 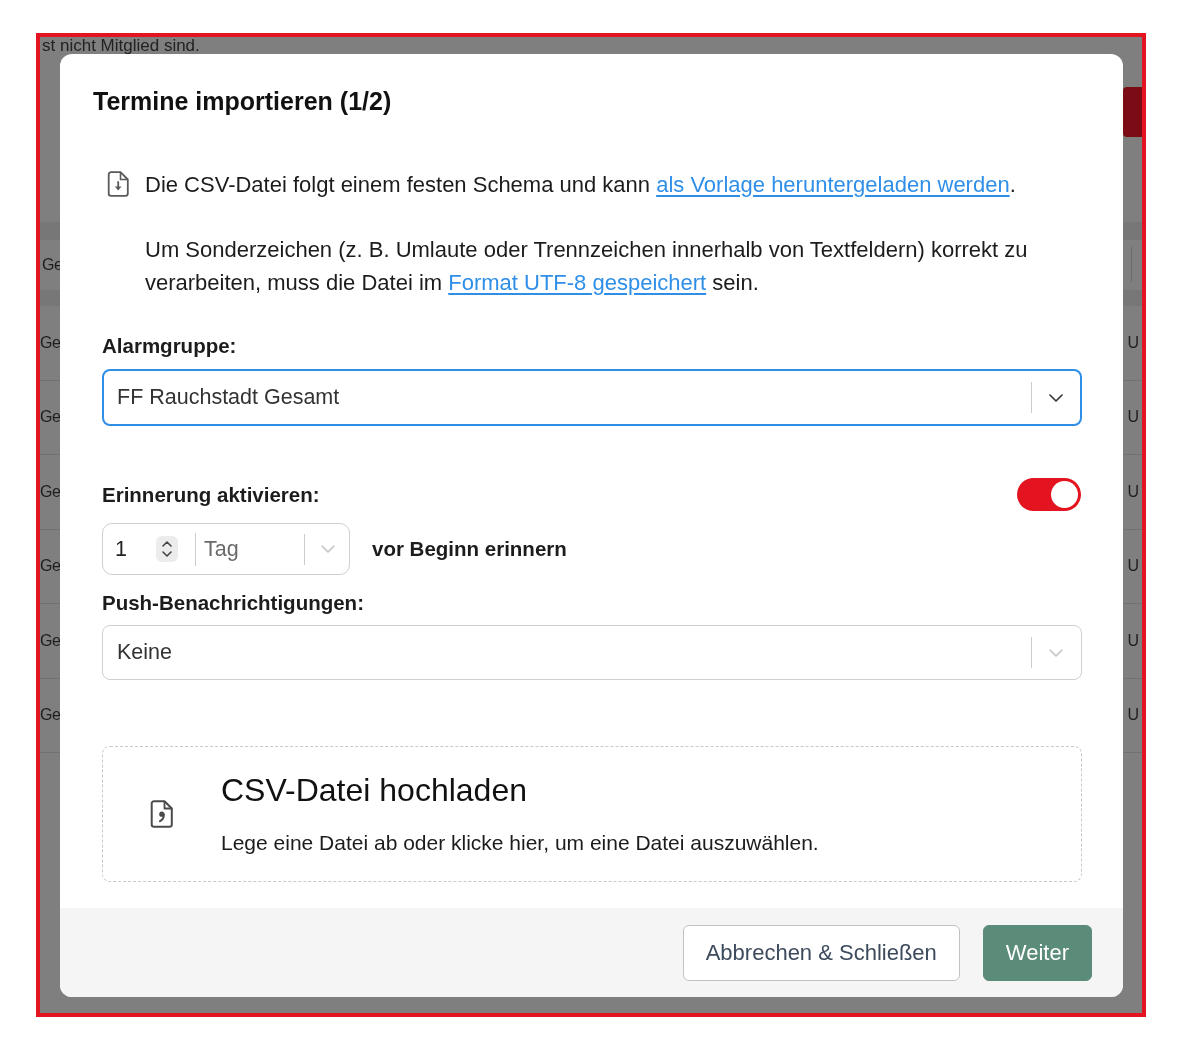 What do you see at coordinates (592, 397) in the screenshot?
I see `alarm-group-select: FF Rauchstadt Gesamt` at bounding box center [592, 397].